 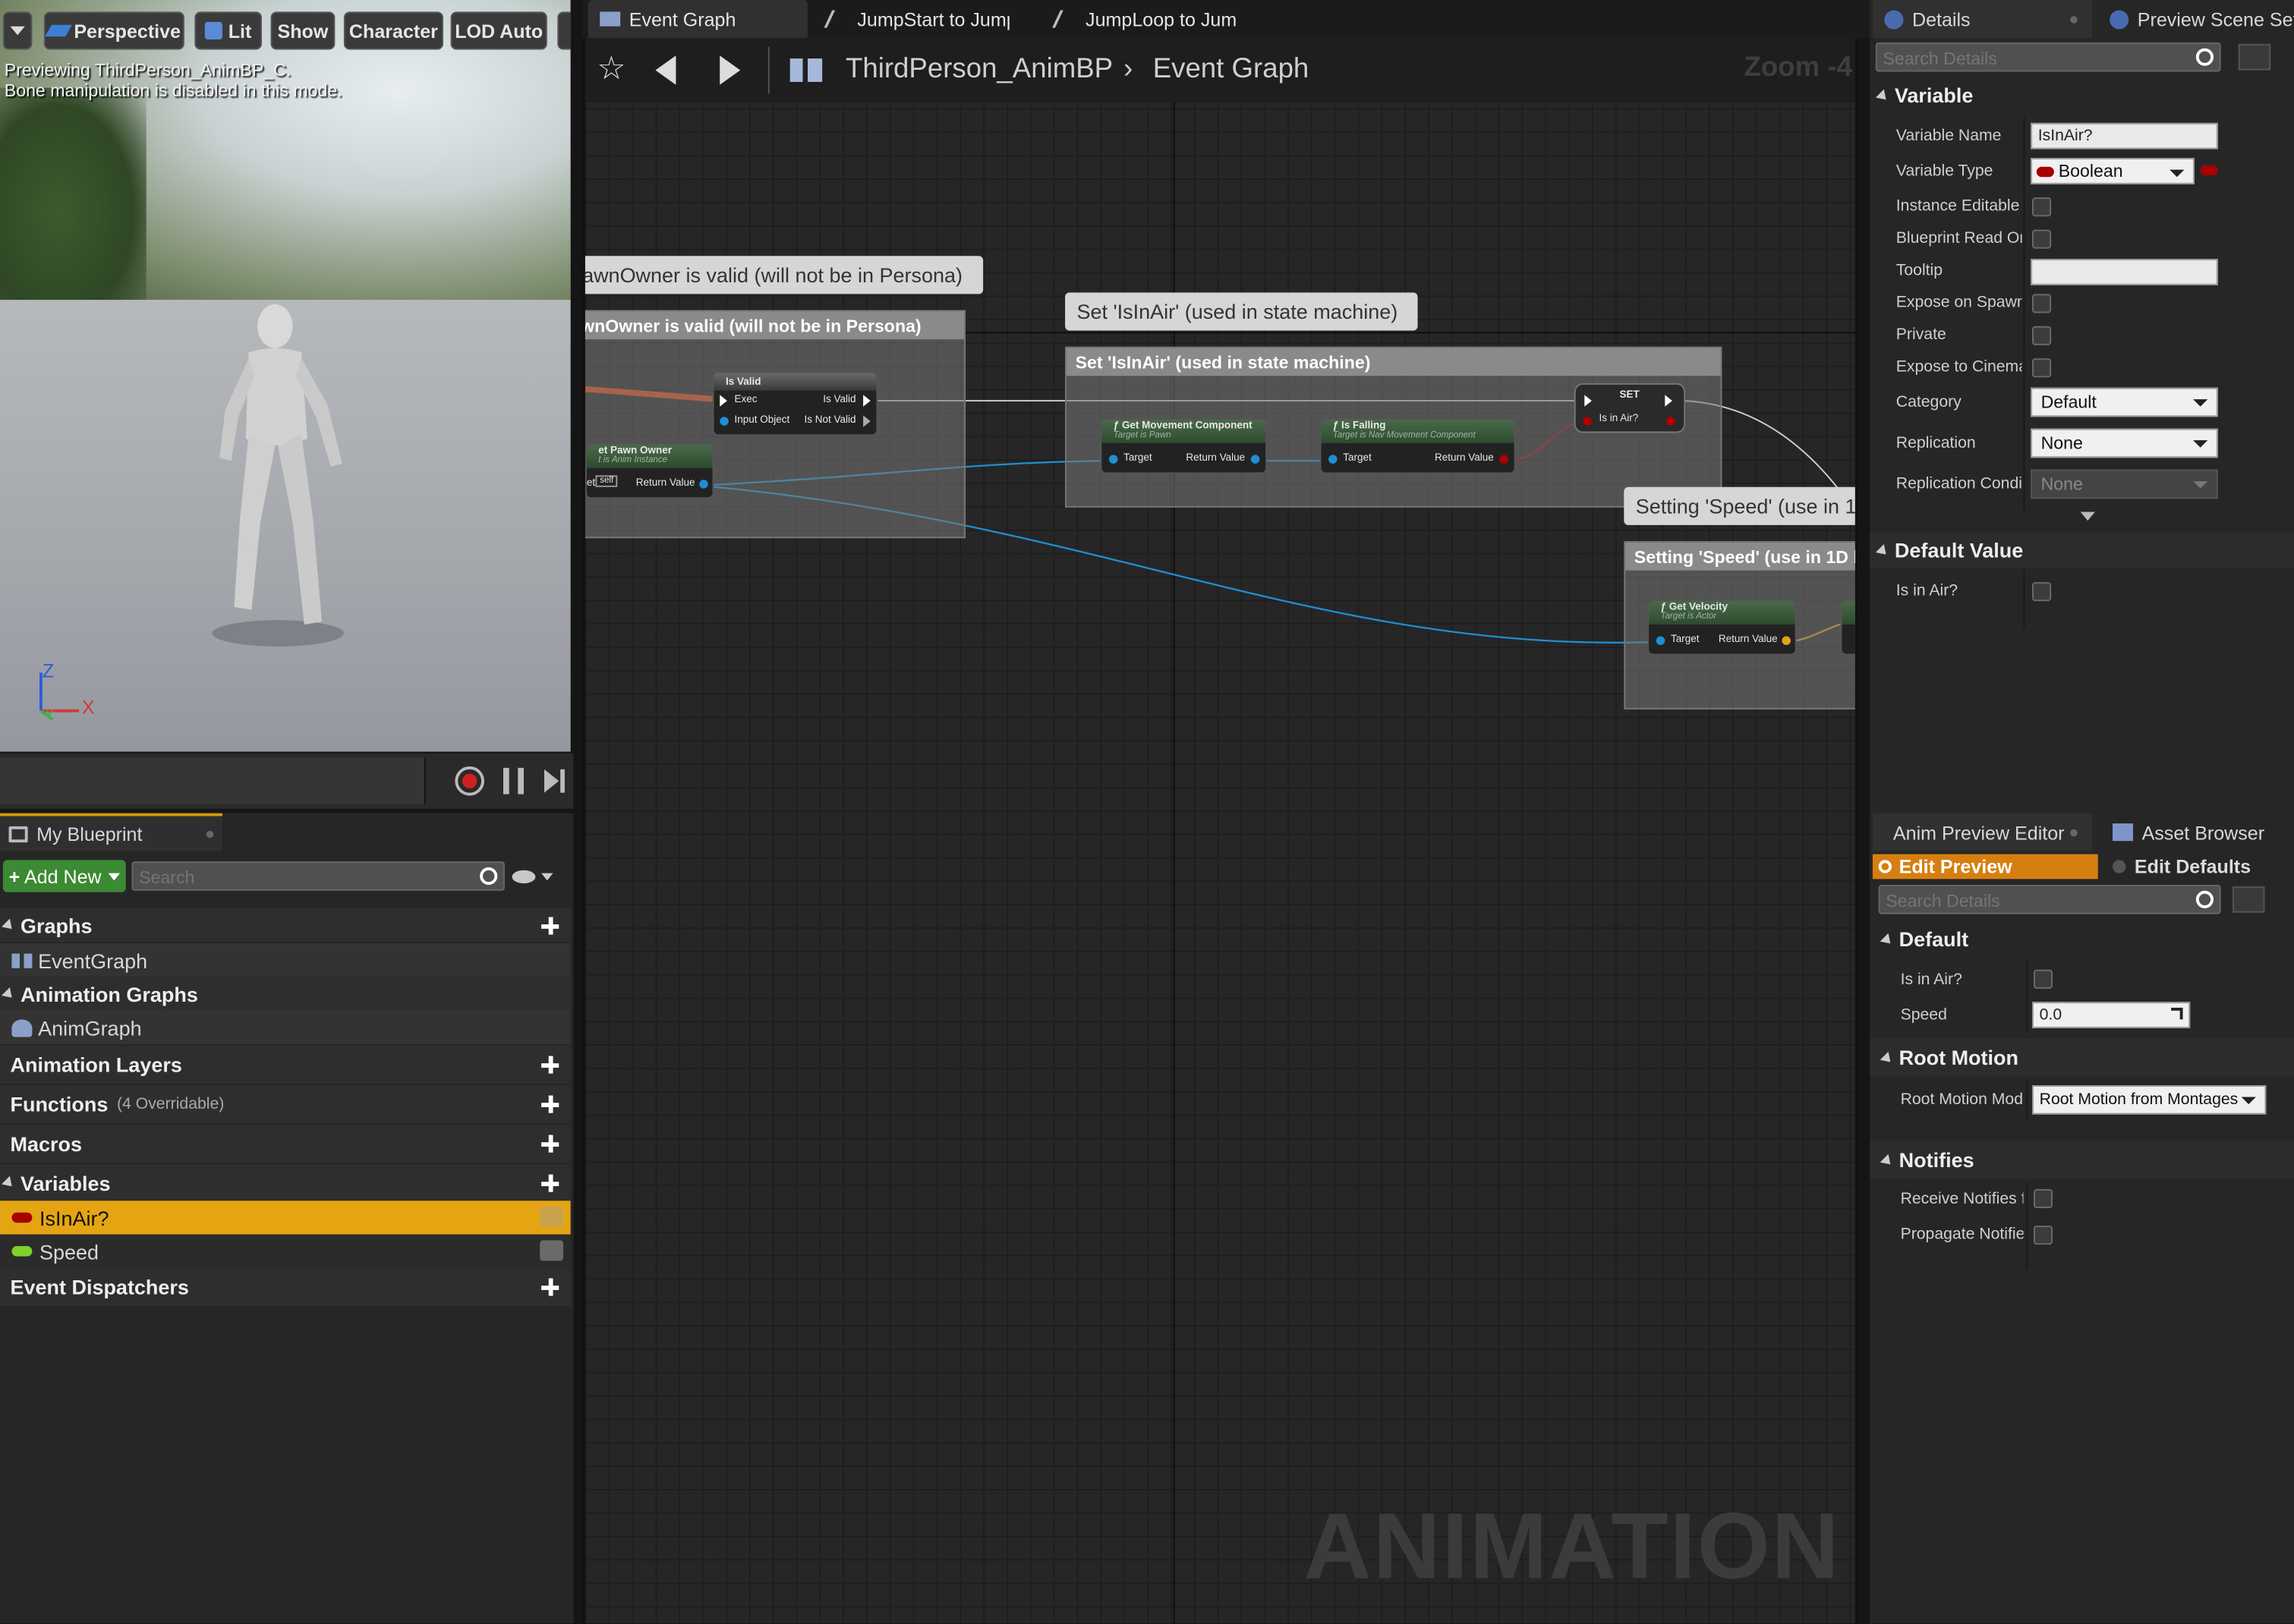 I want to click on viewport-menu-button, so click(x=17, y=30).